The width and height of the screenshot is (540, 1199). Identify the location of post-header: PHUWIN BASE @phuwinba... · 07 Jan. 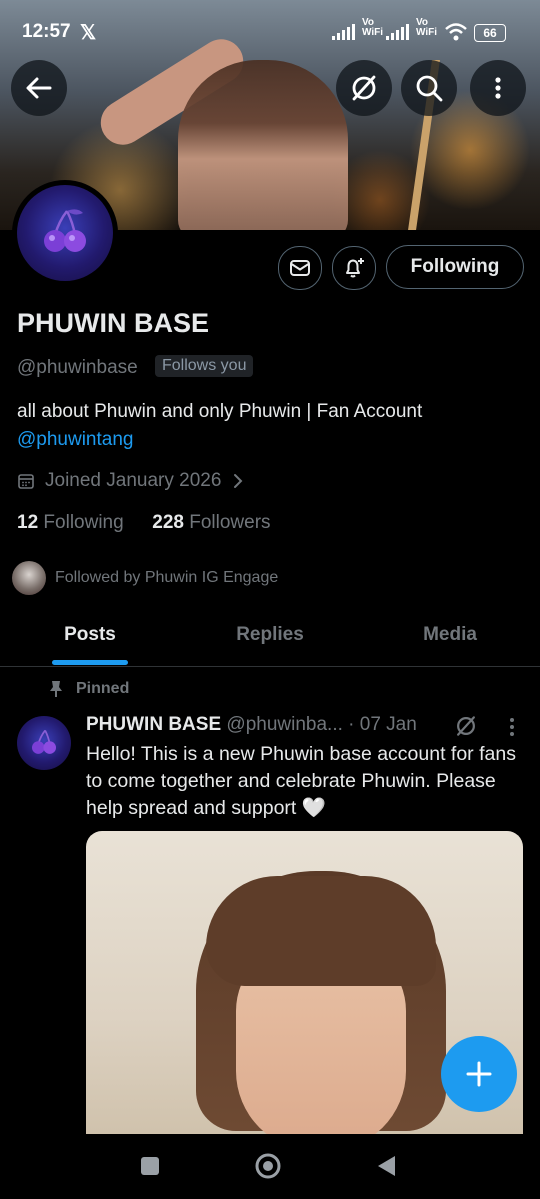
(251, 725).